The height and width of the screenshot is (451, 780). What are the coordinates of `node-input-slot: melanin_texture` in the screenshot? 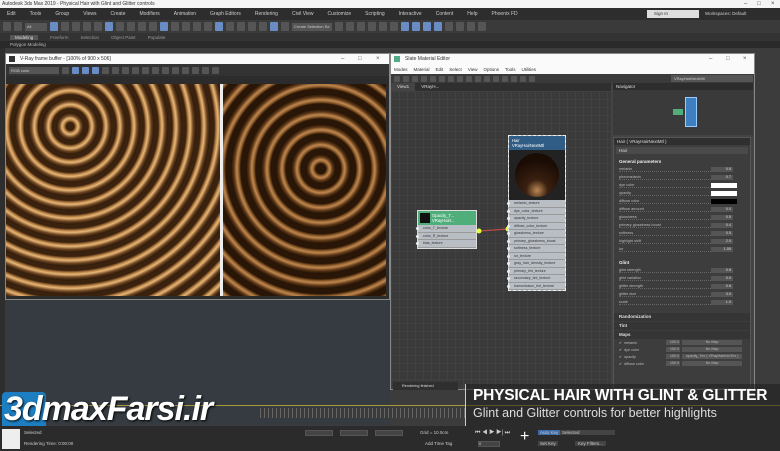 It's located at (536, 204).